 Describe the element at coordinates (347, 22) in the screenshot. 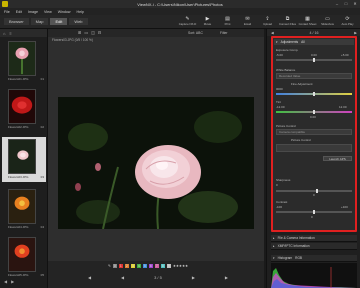

I see `auto-play-button: ⟳ Auto Play` at that location.